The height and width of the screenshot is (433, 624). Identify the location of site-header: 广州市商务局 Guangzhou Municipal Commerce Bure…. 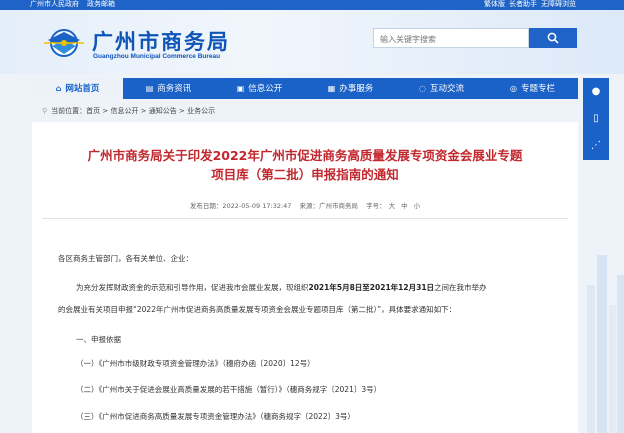
(312, 42).